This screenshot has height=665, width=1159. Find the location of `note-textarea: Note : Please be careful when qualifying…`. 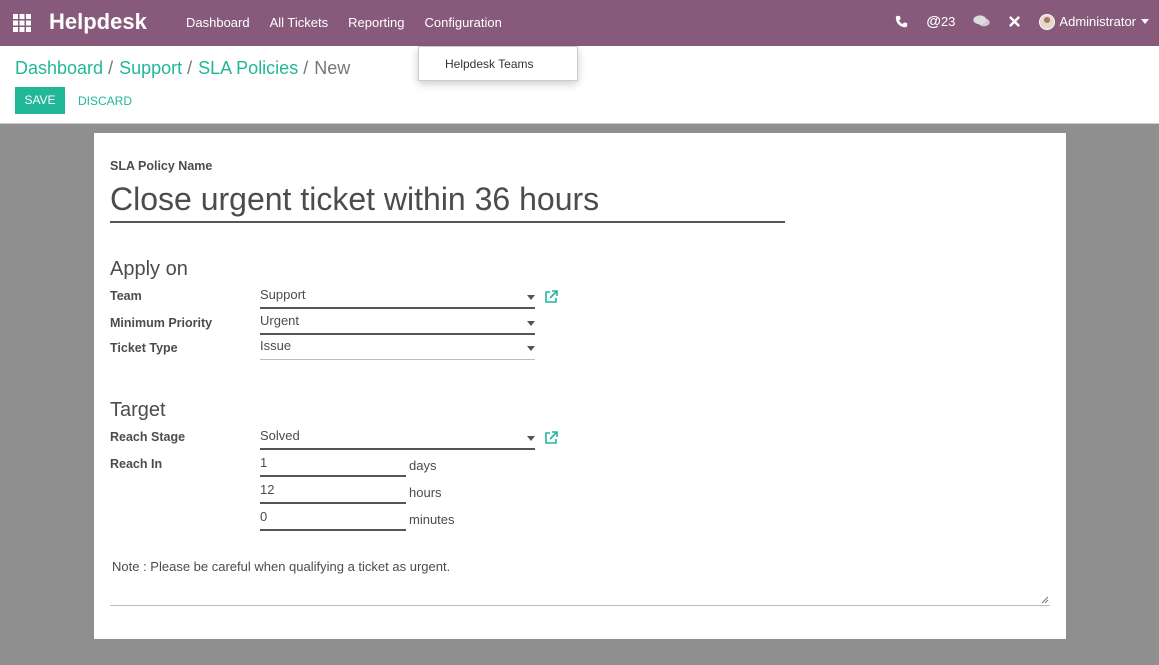

note-textarea: Note : Please be careful when qualifying… is located at coordinates (580, 579).